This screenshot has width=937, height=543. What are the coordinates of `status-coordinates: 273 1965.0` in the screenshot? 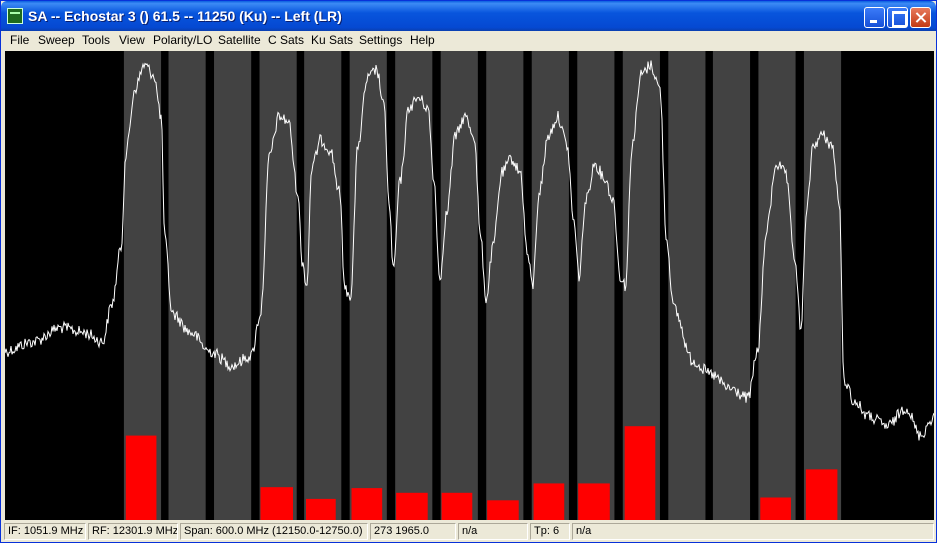 It's located at (413, 531).